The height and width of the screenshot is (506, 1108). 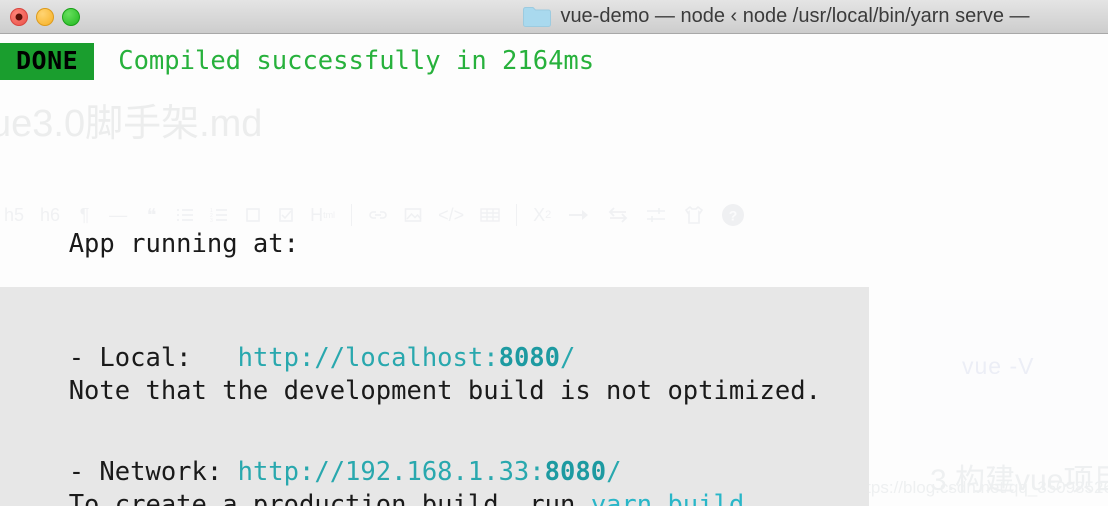 What do you see at coordinates (998, 366) in the screenshot?
I see `watermark-vue-version-command: vue -V` at bounding box center [998, 366].